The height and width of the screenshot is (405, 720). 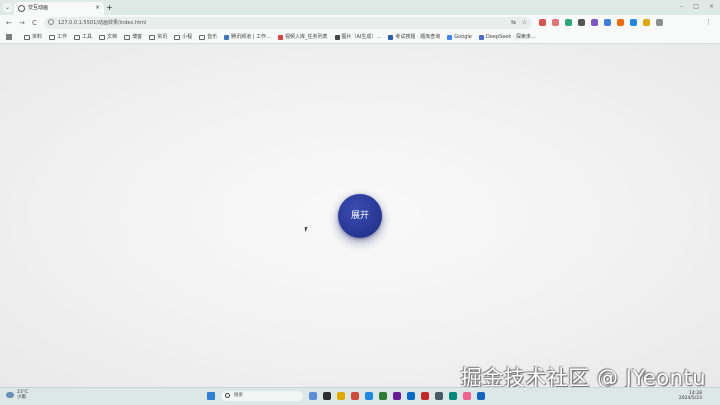 I want to click on bookmark-label: Google, so click(x=463, y=37).